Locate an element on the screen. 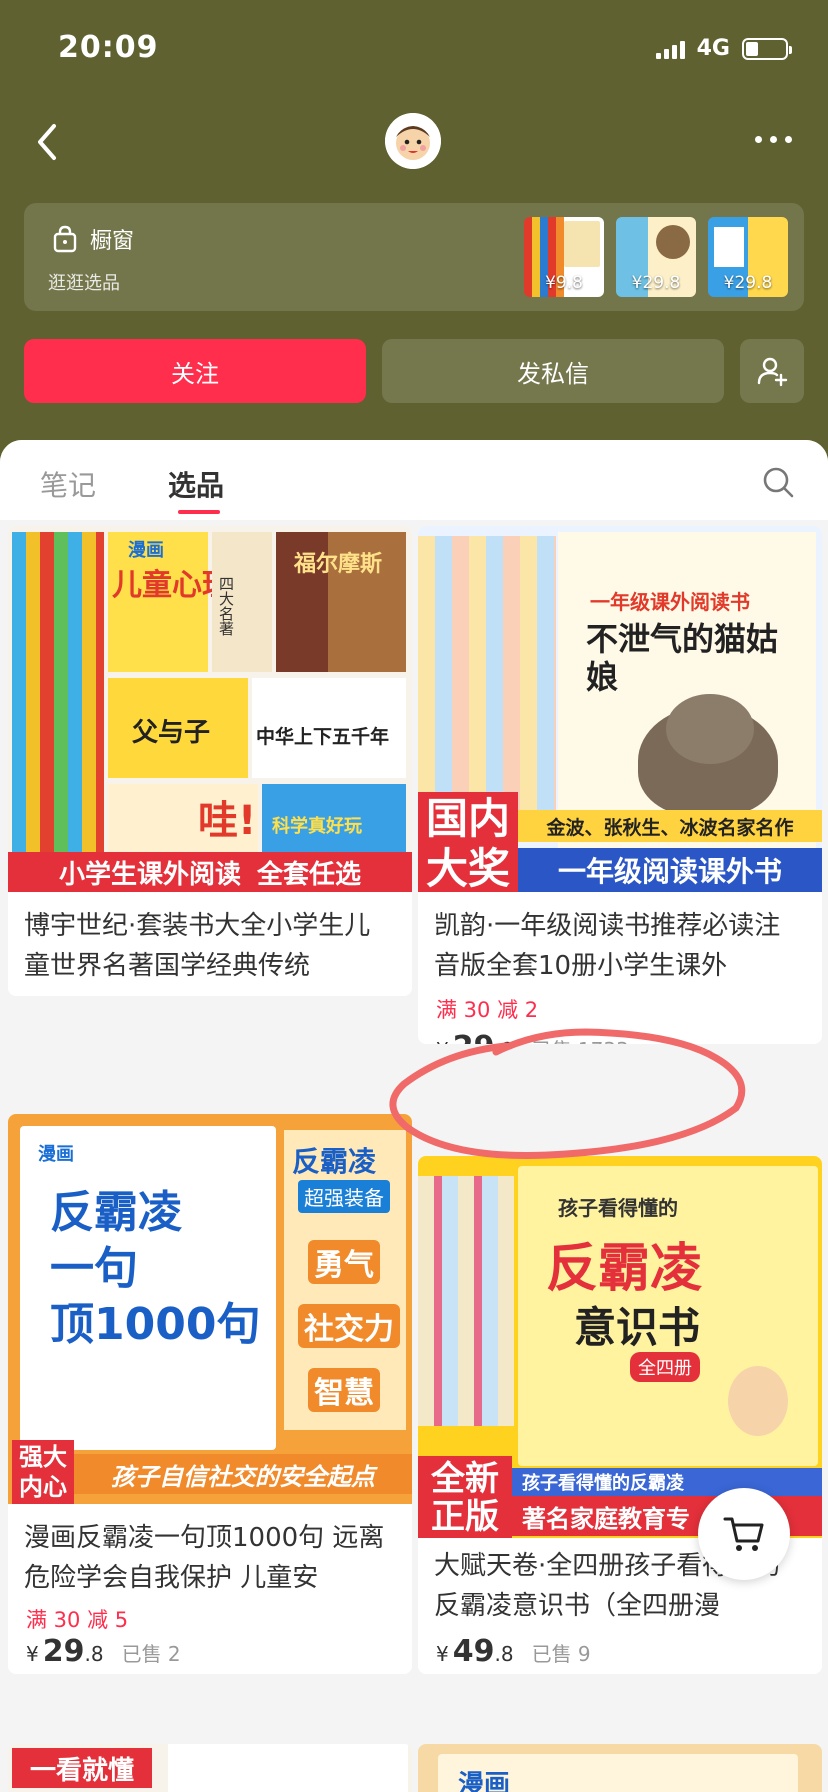 This screenshot has width=828, height=1792. thumb-price: ¥9.8 is located at coordinates (564, 283).